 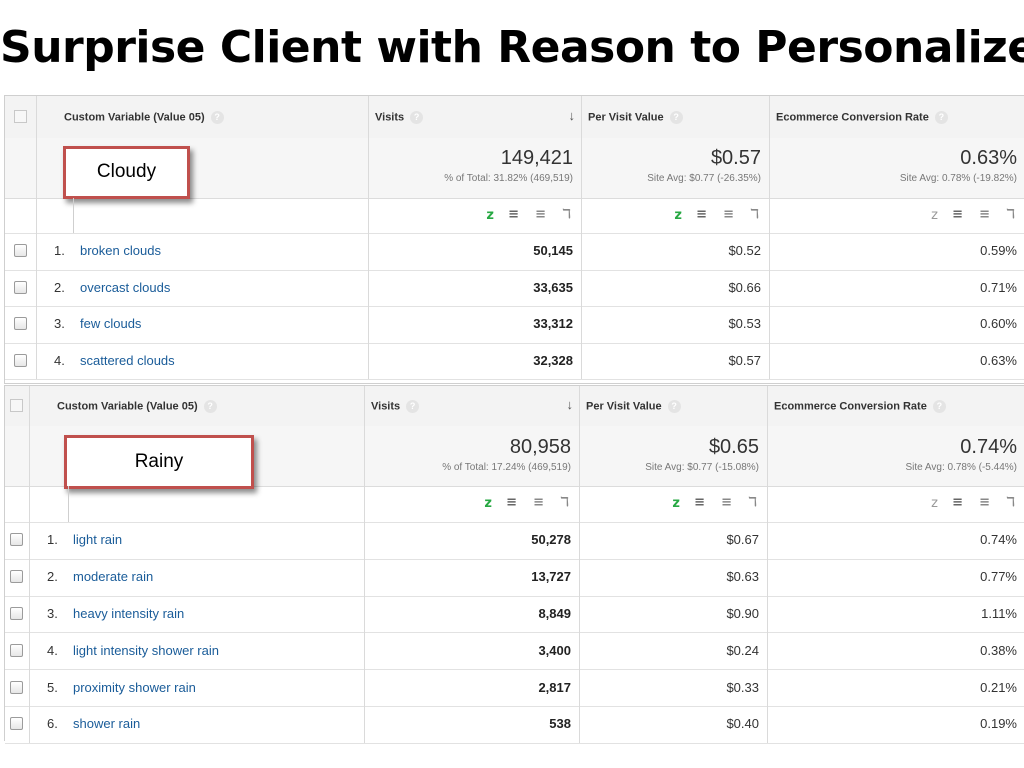 What do you see at coordinates (134, 687) in the screenshot?
I see `row-dimension-link: proximity shower rain` at bounding box center [134, 687].